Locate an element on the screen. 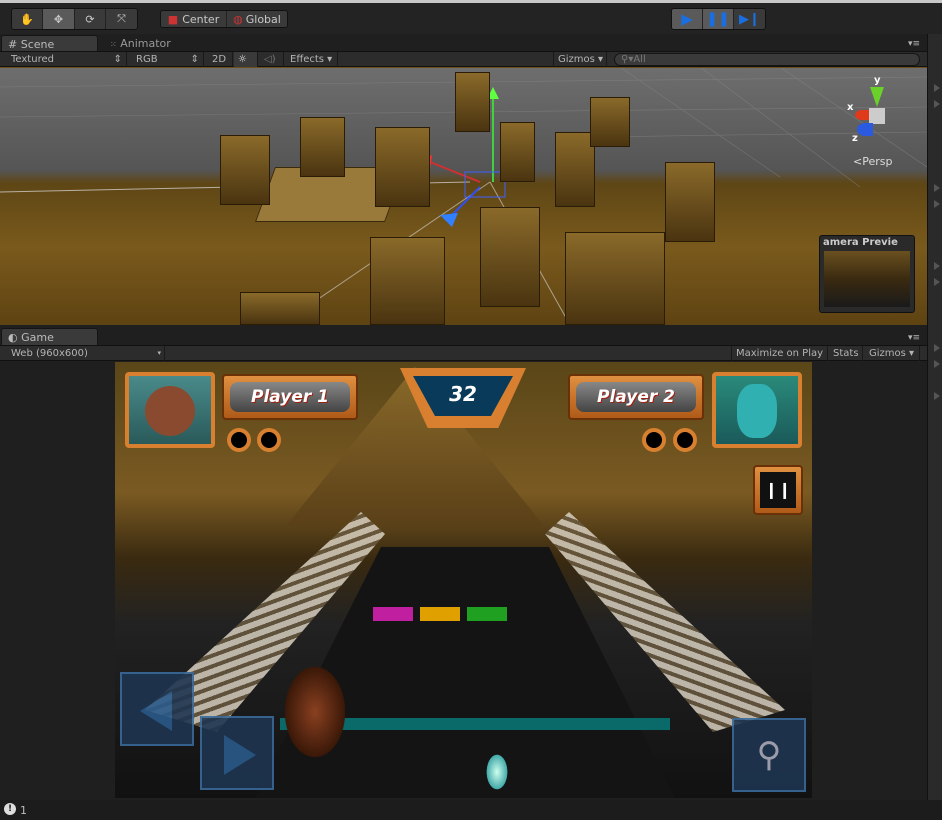  plunger-icon: ⚲ is located at coordinates (769, 755).